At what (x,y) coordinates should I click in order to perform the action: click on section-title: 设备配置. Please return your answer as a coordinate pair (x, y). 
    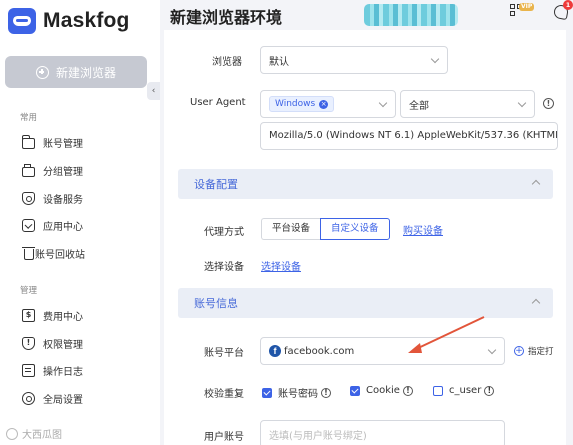
    Looking at the image, I should click on (216, 184).